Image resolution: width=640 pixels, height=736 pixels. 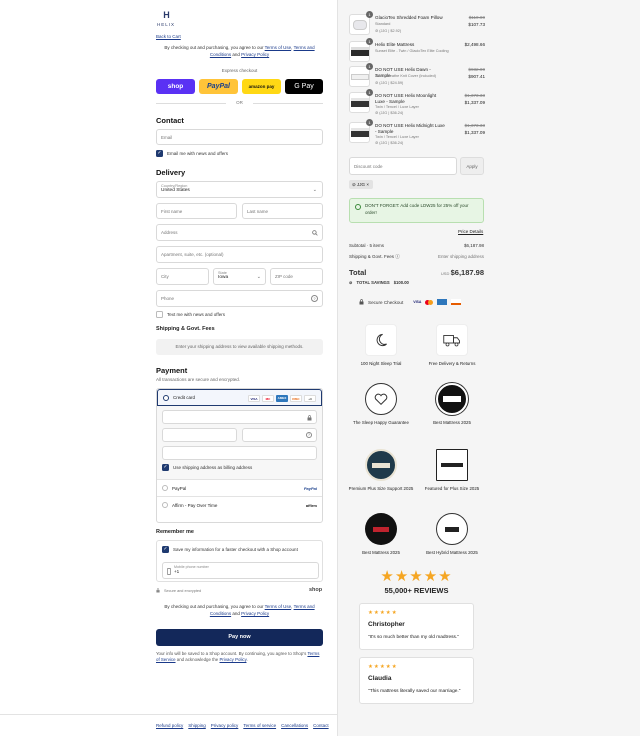 What do you see at coordinates (239, 70) in the screenshot?
I see `express-checkout-label: Express checkout` at bounding box center [239, 70].